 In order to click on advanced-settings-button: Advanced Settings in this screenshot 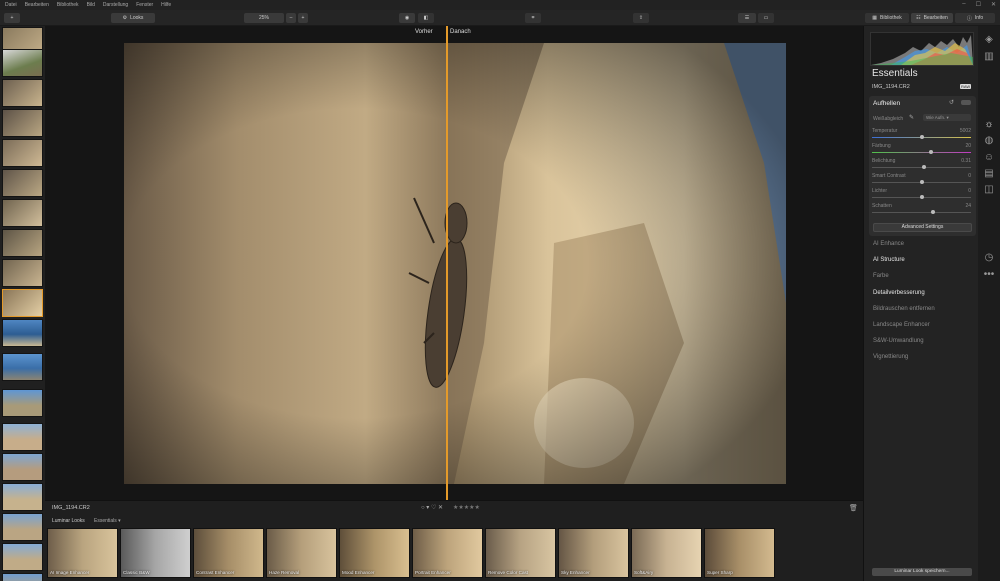, I will do `click(922, 227)`.